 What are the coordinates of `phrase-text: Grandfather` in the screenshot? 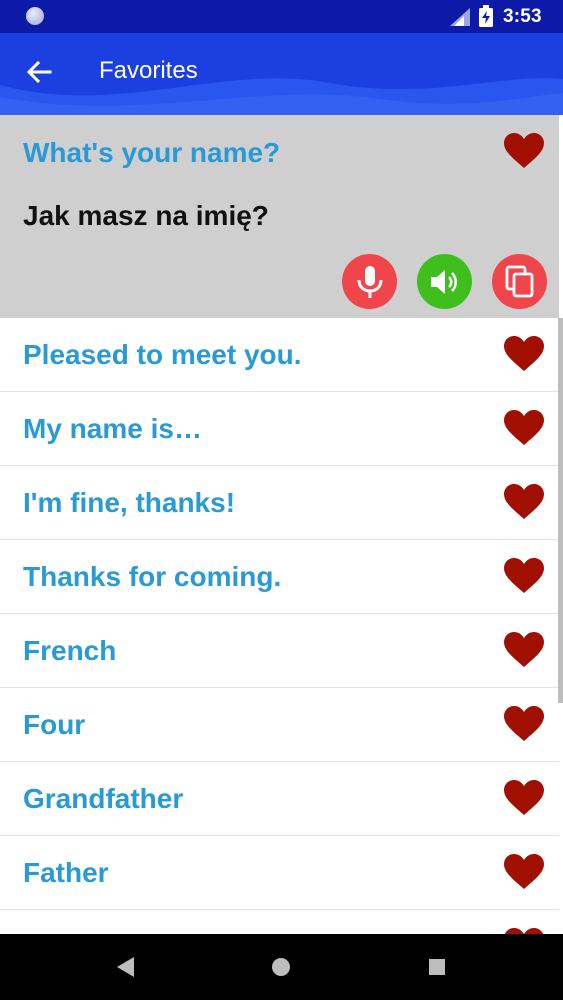 It's located at (103, 798).